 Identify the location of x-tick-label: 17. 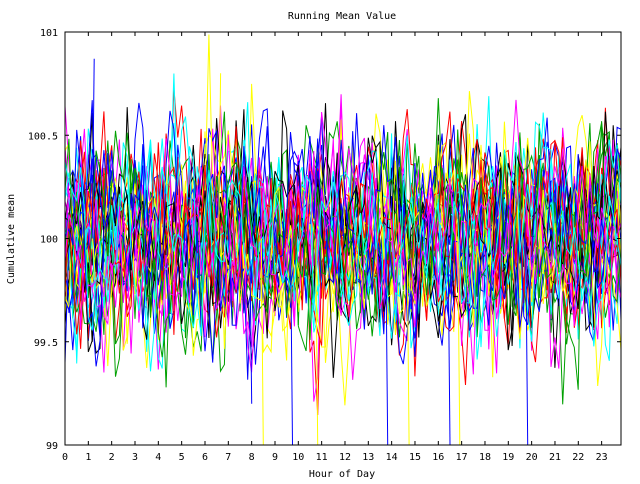
(462, 457).